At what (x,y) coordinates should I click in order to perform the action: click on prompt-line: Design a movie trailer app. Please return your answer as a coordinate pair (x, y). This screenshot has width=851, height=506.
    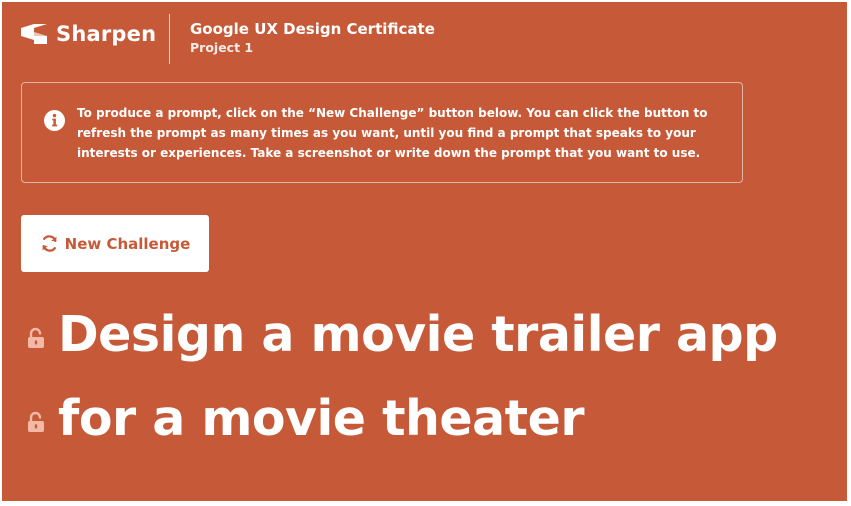
    Looking at the image, I should click on (402, 335).